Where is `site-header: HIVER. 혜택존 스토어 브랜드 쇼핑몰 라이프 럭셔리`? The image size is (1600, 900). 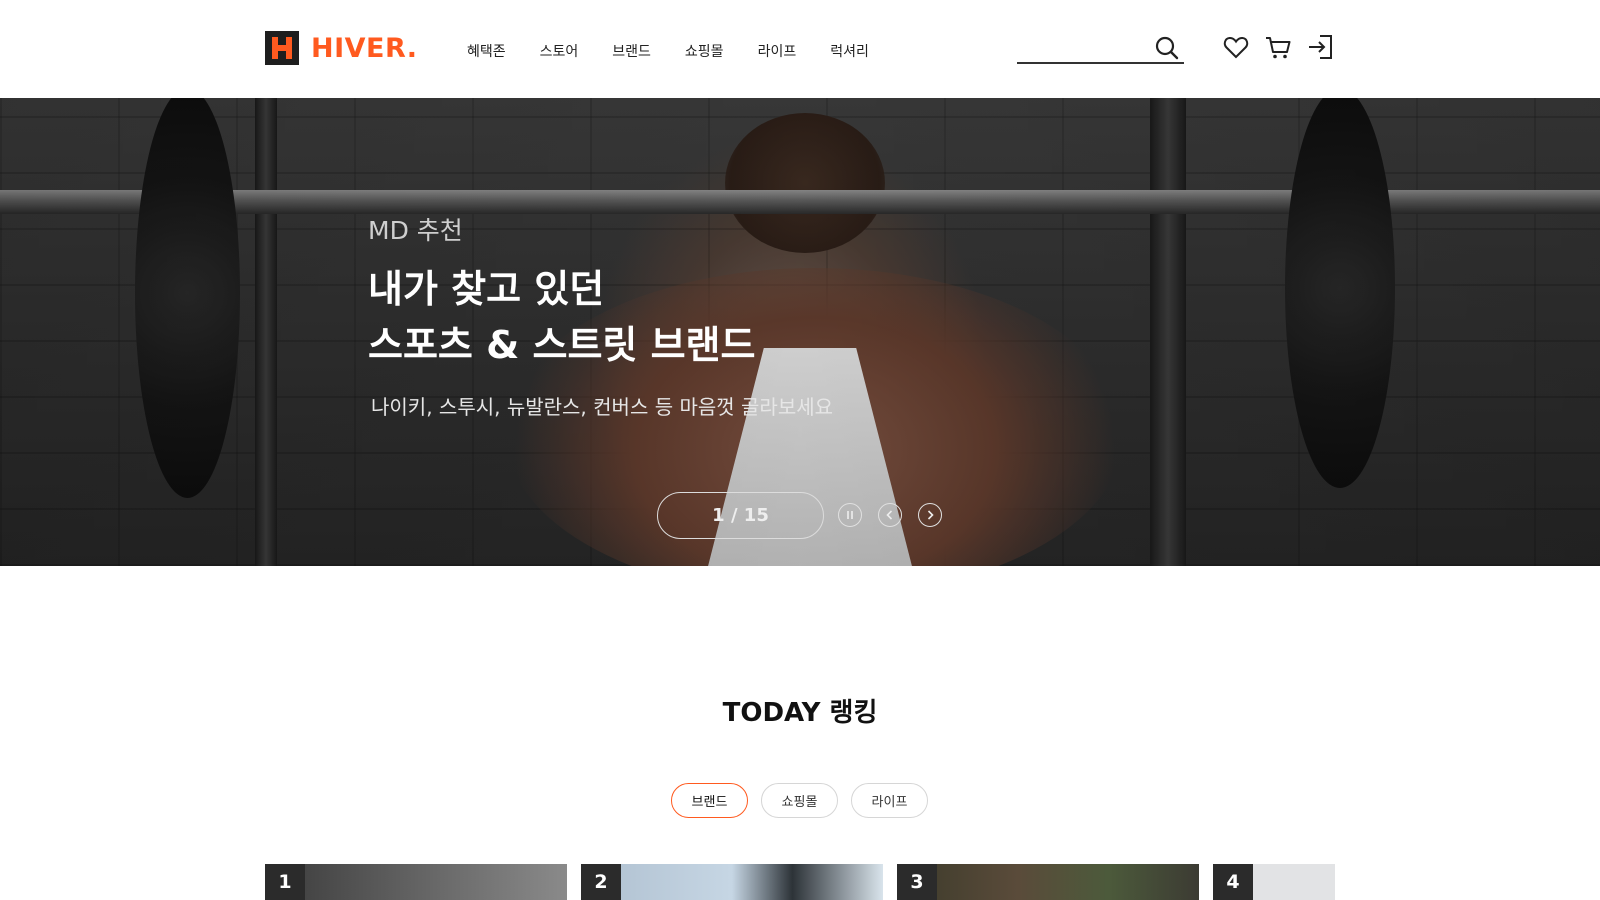
site-header: HIVER. 혜택존 스토어 브랜드 쇼핑몰 라이프 럭셔리 is located at coordinates (800, 49).